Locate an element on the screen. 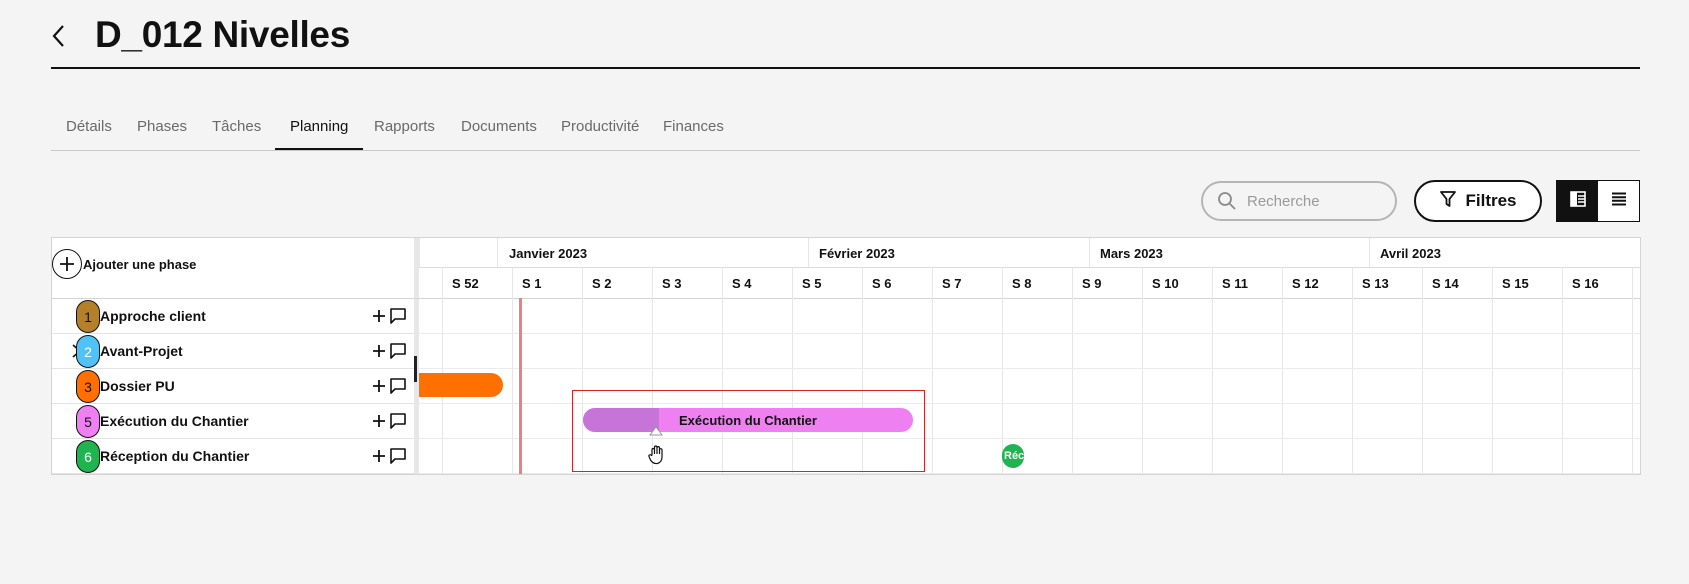  view-toggle is located at coordinates (1598, 201).